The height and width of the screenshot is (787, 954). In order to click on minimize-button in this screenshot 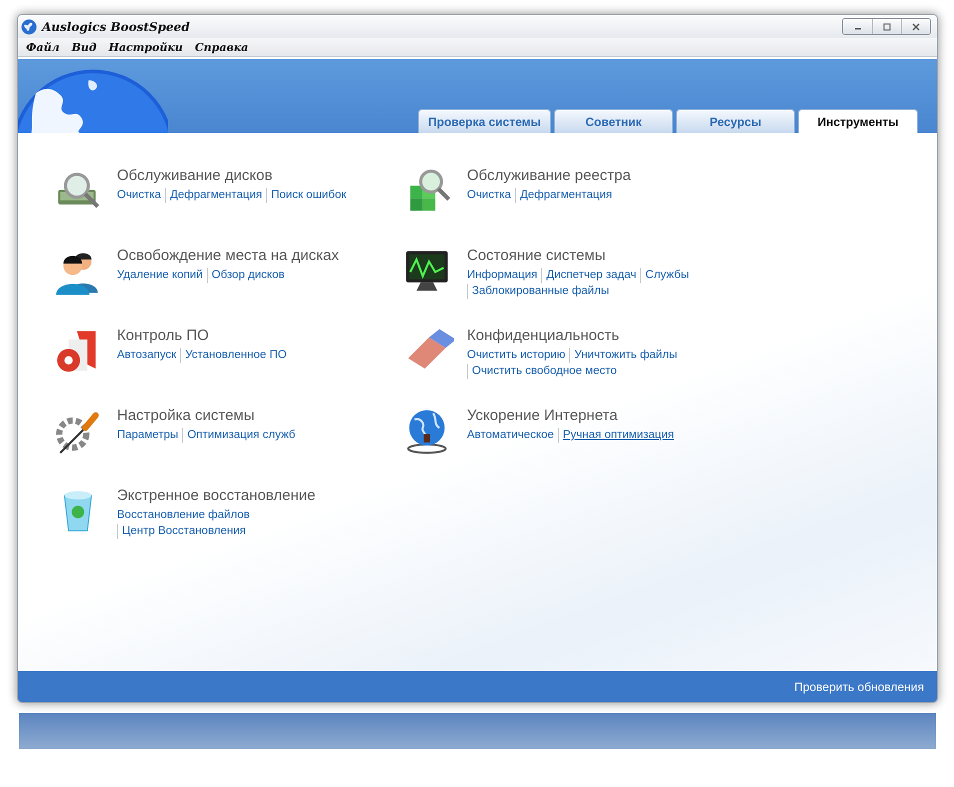, I will do `click(857, 26)`.